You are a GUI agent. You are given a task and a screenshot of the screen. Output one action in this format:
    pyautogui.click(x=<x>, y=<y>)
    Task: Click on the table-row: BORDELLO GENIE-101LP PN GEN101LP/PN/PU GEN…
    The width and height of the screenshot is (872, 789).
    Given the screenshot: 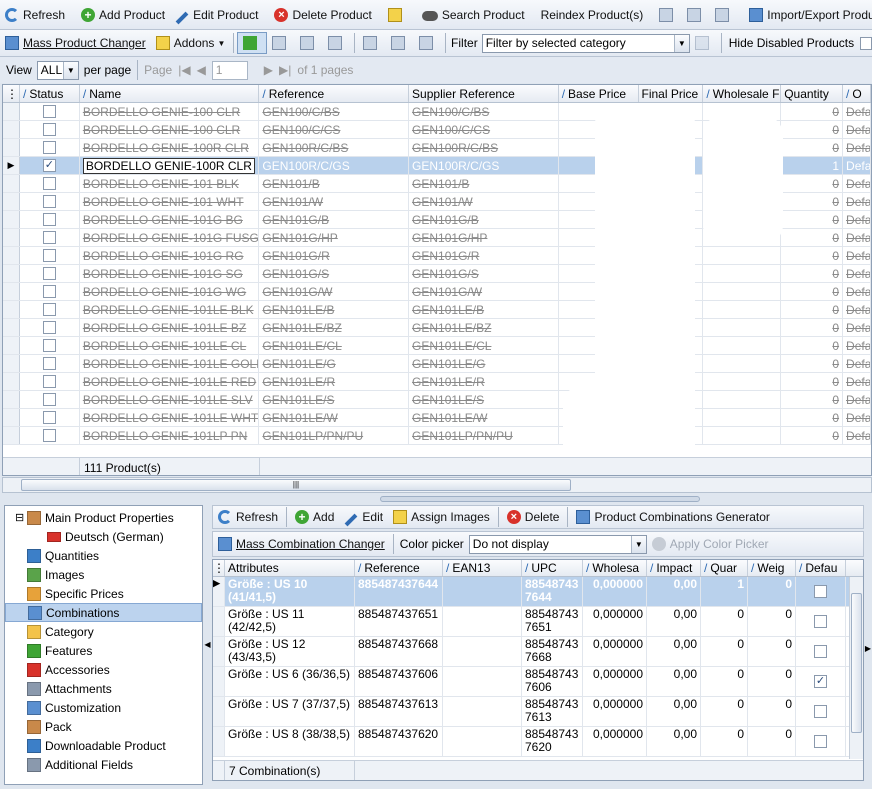 What is the action you would take?
    pyautogui.click(x=437, y=436)
    